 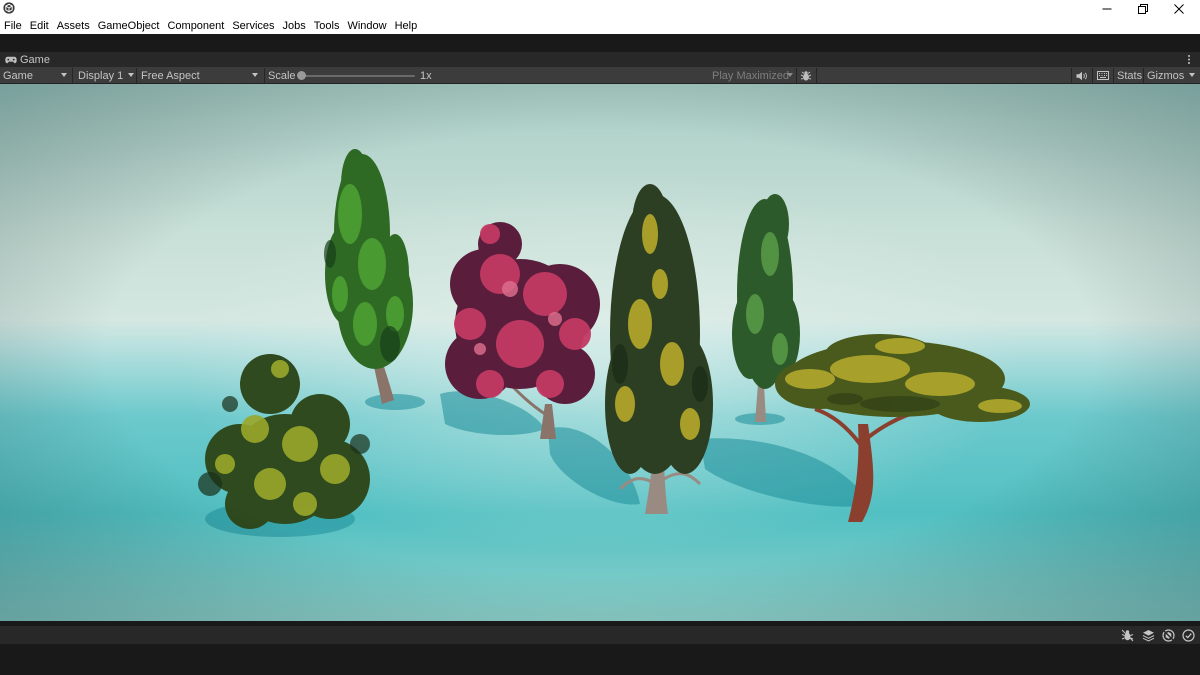 I want to click on restore-icon, so click(x=1143, y=9).